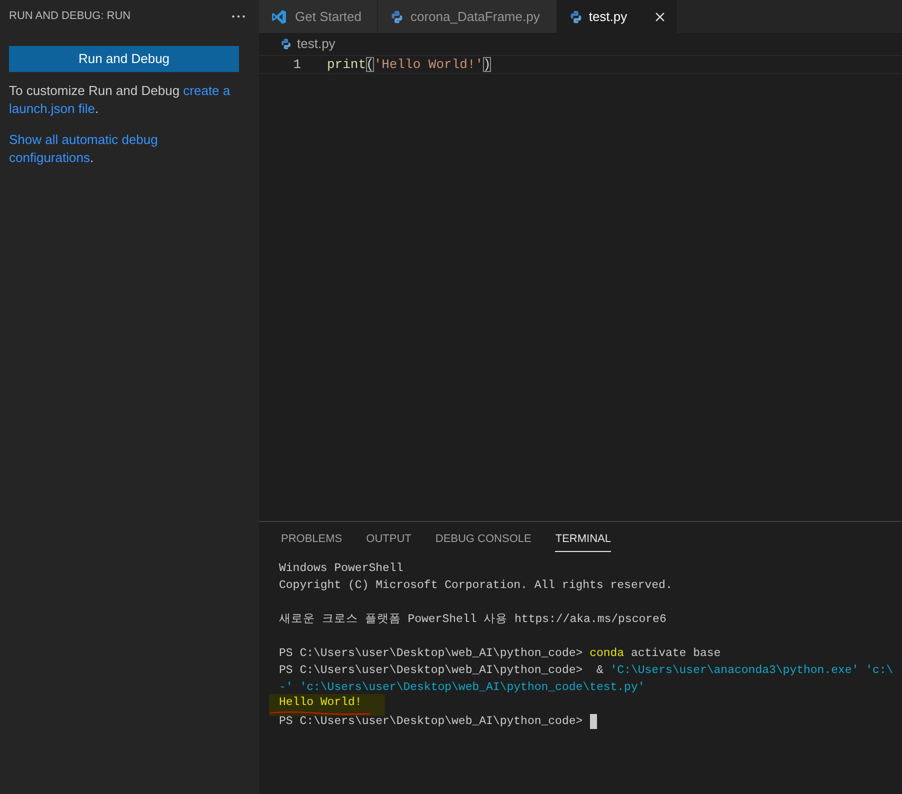 The image size is (902, 794). What do you see at coordinates (583, 540) in the screenshot?
I see `panel-tab: TERMINAL` at bounding box center [583, 540].